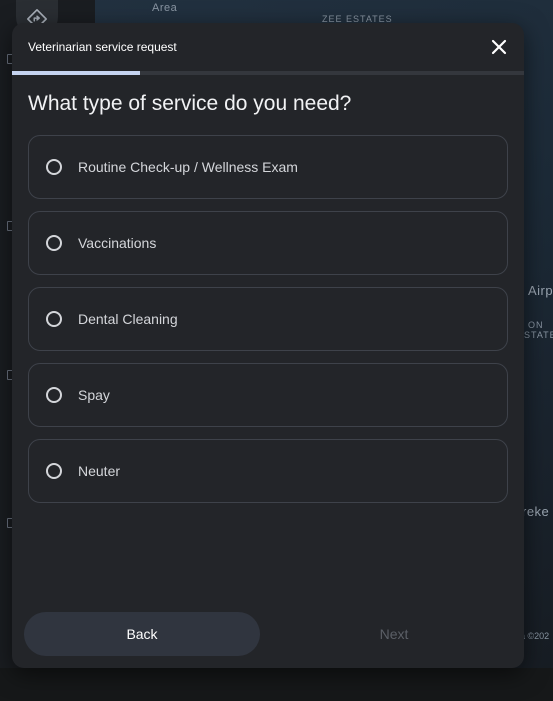 The image size is (553, 701). What do you see at coordinates (268, 73) in the screenshot?
I see `progress-bar` at bounding box center [268, 73].